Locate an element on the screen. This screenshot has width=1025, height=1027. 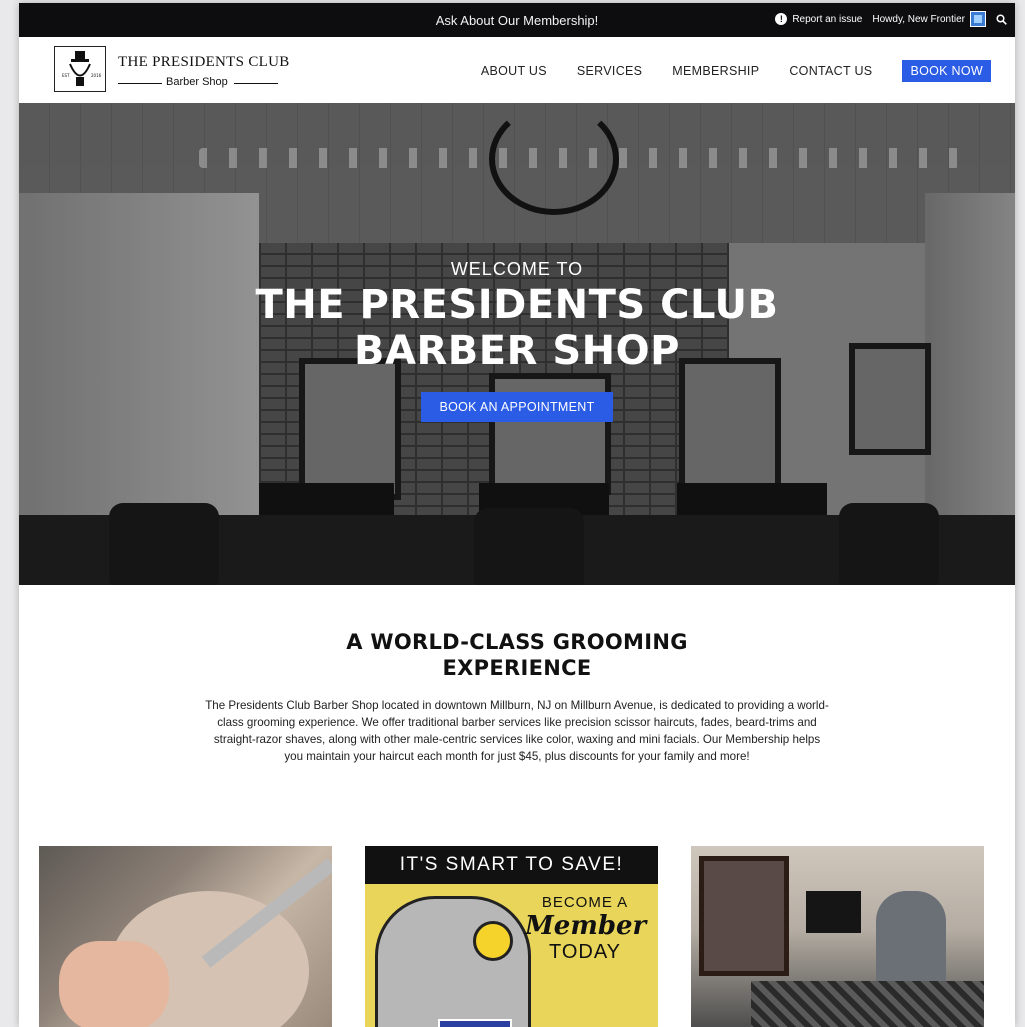
book-now-button: BOOK NOW is located at coordinates (946, 71).